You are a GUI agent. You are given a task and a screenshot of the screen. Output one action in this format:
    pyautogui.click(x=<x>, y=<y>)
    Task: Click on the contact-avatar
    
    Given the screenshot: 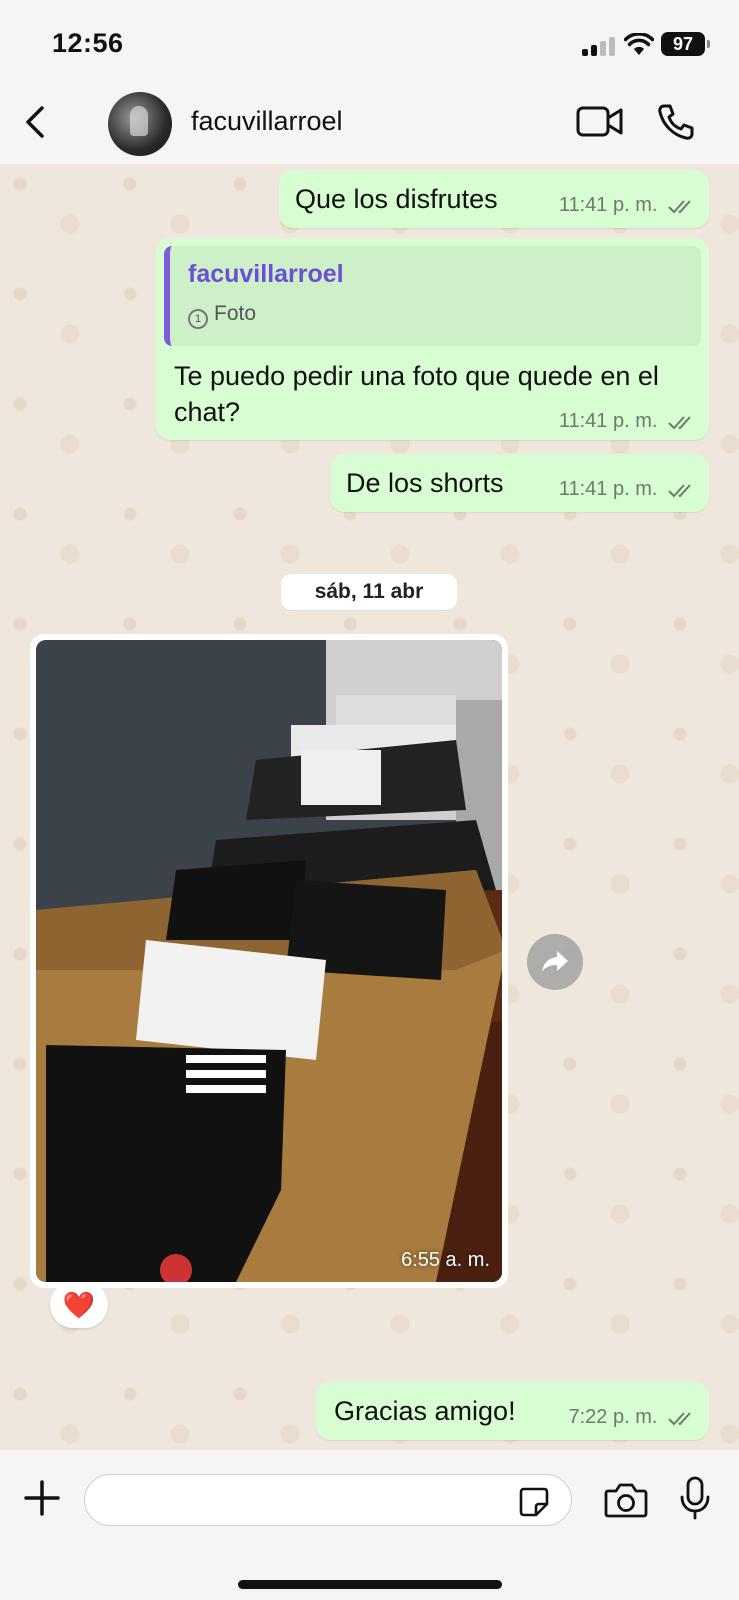 What is the action you would take?
    pyautogui.click(x=140, y=124)
    